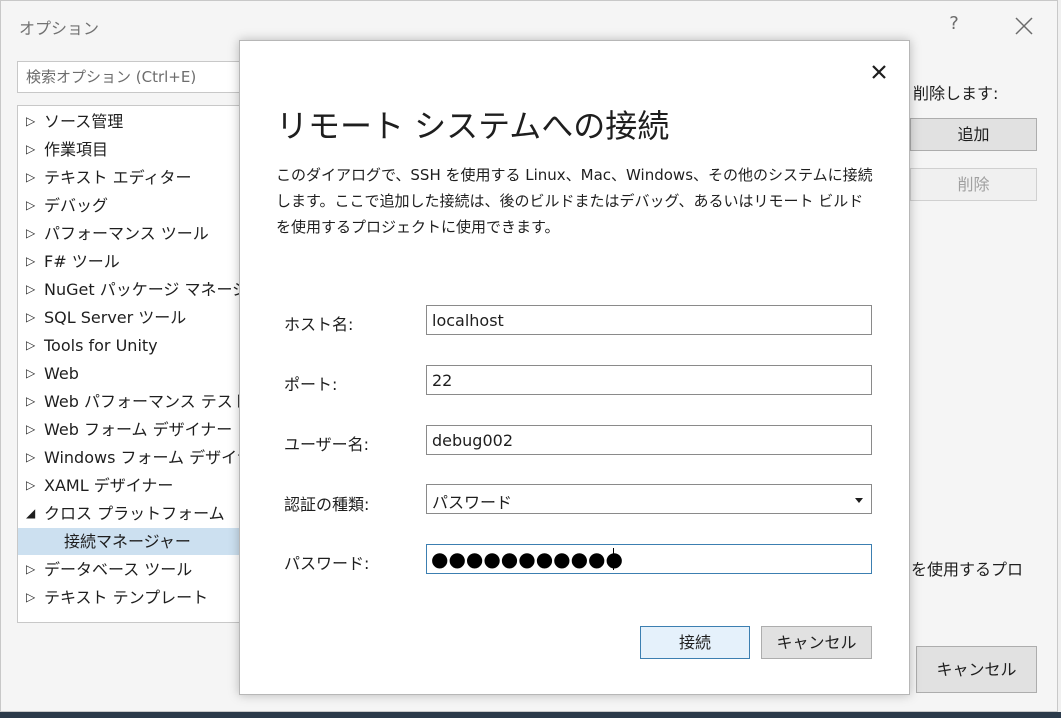 The height and width of the screenshot is (718, 1061). What do you see at coordinates (816, 642) in the screenshot?
I see `dialog-cancel-button: キャンセル` at bounding box center [816, 642].